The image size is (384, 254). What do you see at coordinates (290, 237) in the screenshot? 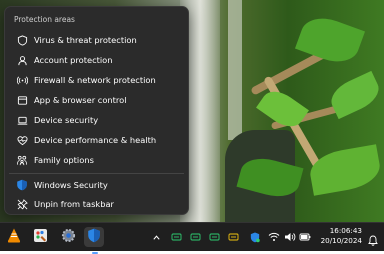
I see `volume-icon` at bounding box center [290, 237].